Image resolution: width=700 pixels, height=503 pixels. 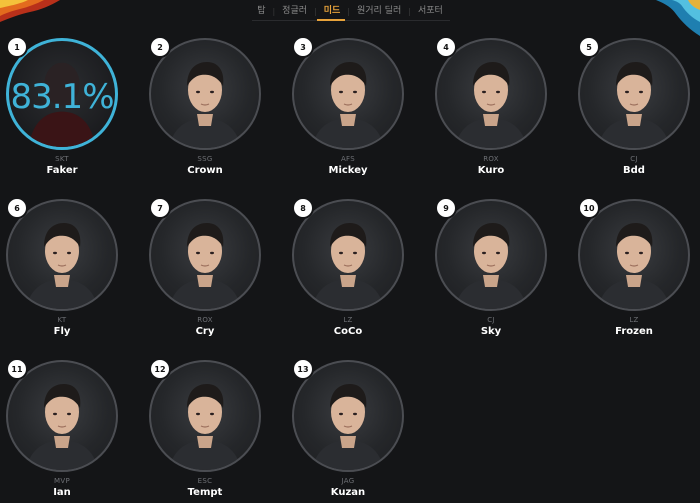 What do you see at coordinates (160, 208) in the screenshot?
I see `rank-badge: 7` at bounding box center [160, 208].